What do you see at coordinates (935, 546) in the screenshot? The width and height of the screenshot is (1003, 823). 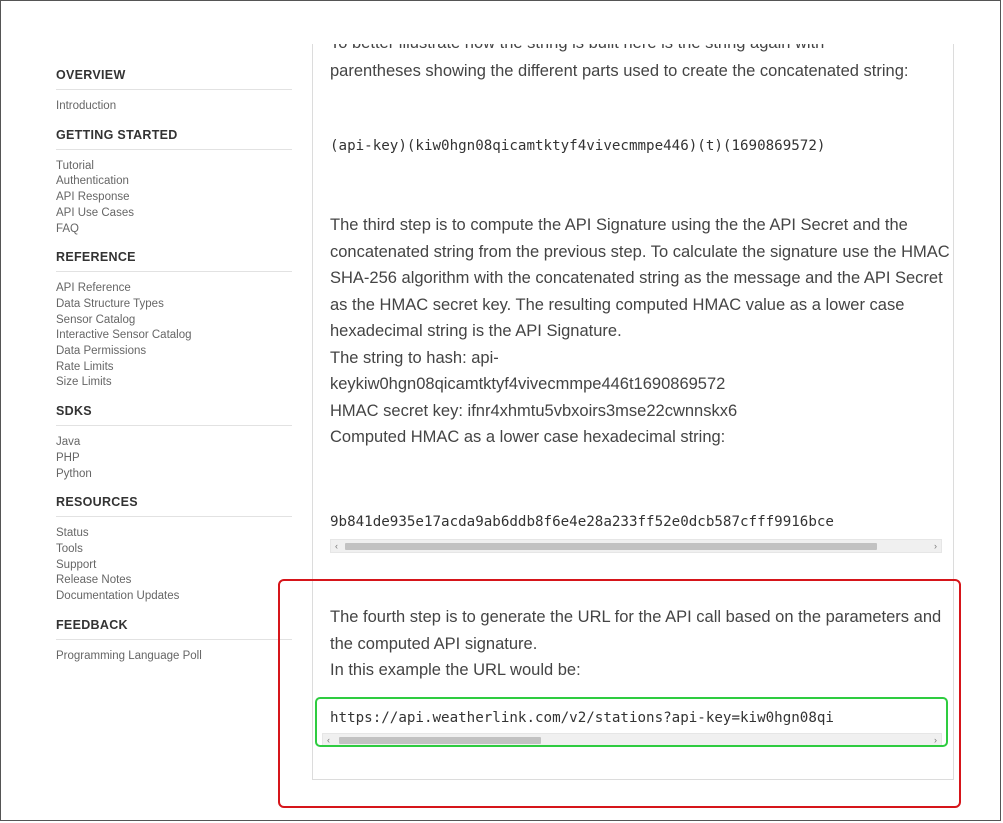 I see `scroll-right-arrow-icon: ›` at bounding box center [935, 546].